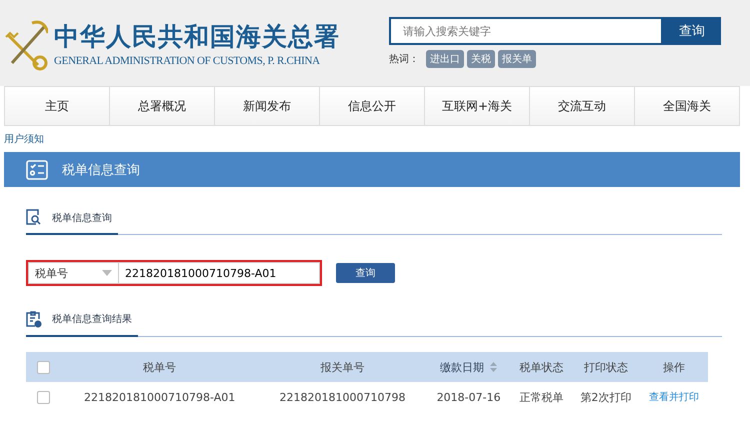  Describe the element at coordinates (34, 319) in the screenshot. I see `clipboard-check-icon` at that location.